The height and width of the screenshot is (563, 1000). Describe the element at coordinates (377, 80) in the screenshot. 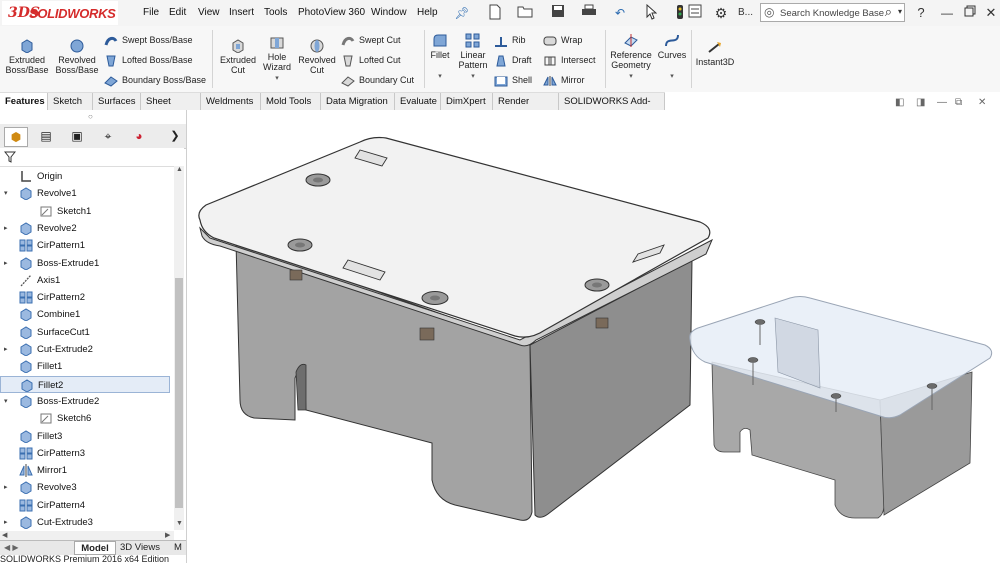

I see `boundary-cut-button: Boundary Cut` at that location.